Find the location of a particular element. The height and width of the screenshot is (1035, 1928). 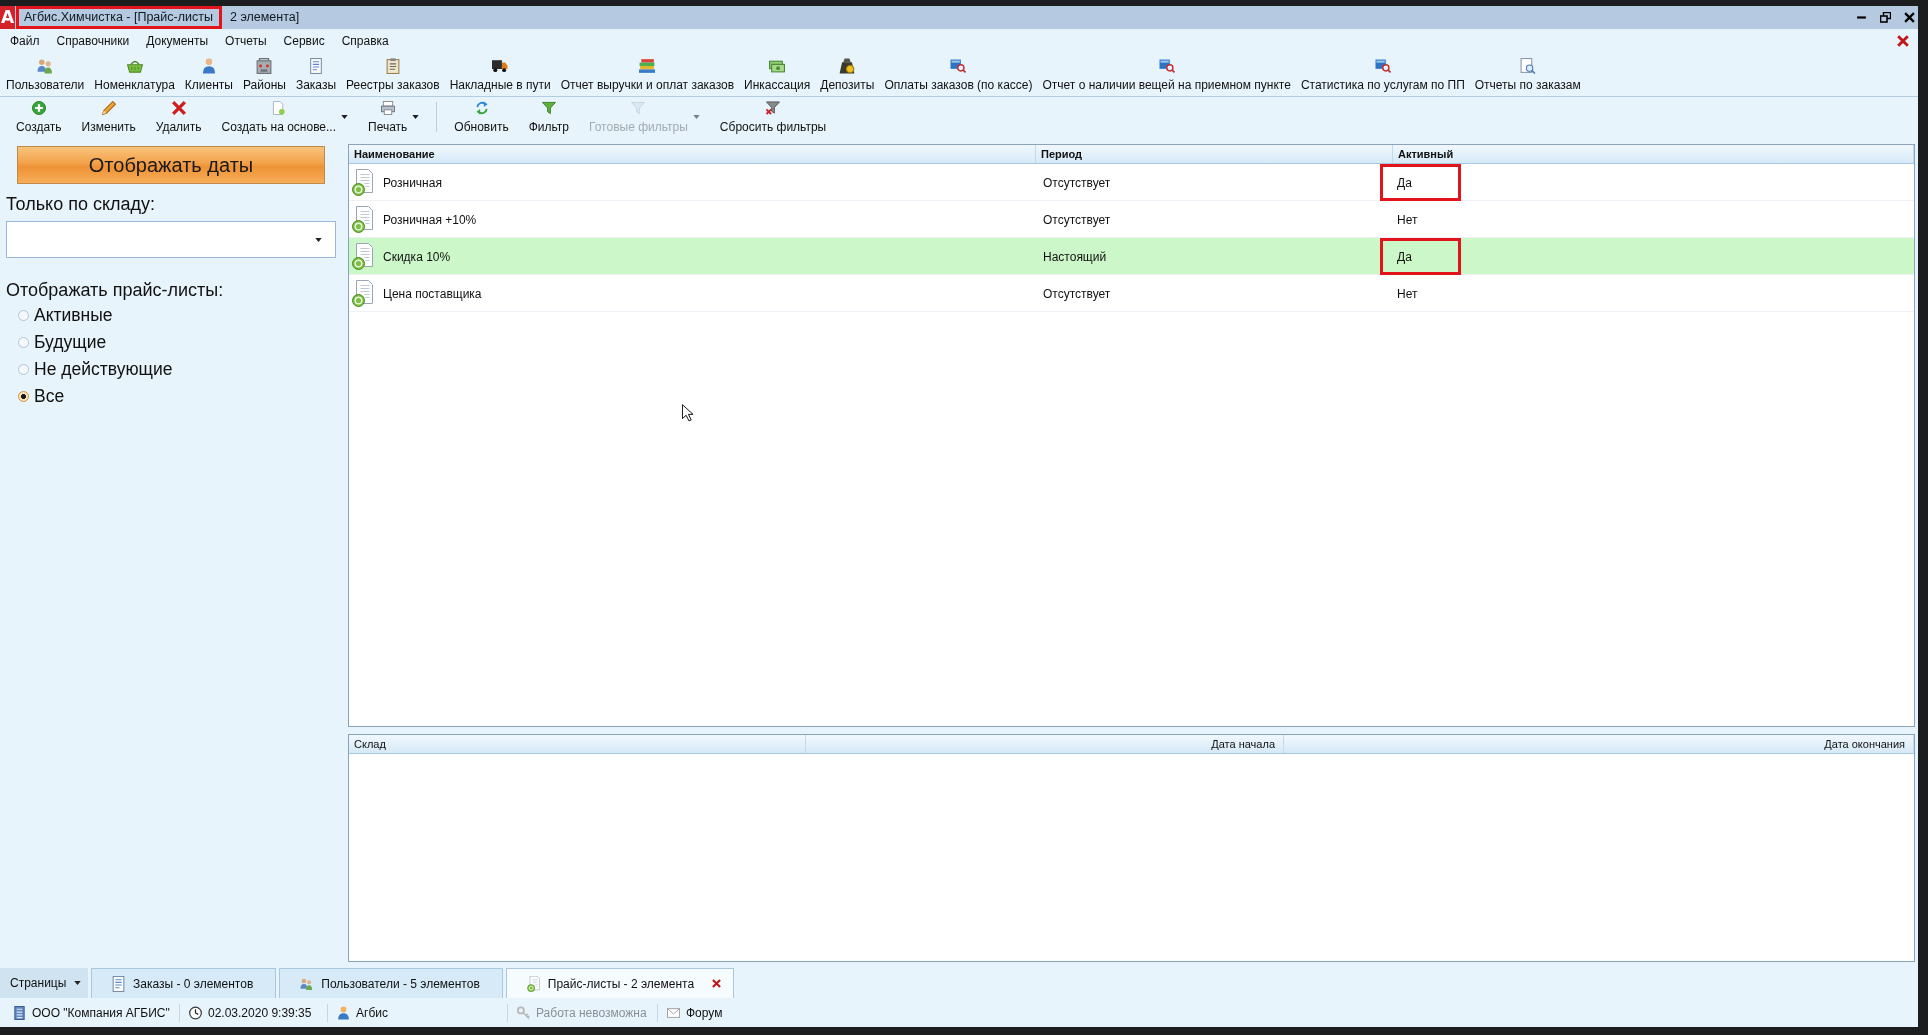

machine-icon is located at coordinates (264, 66).